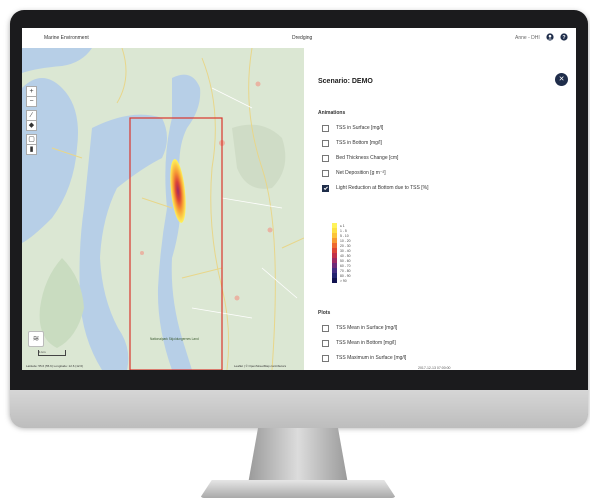 Image resolution: width=590 pixels, height=503 pixels. Describe the element at coordinates (382, 188) in the screenshot. I see `option-label: Light Reduction at Bottom due to TSS [%]` at that location.